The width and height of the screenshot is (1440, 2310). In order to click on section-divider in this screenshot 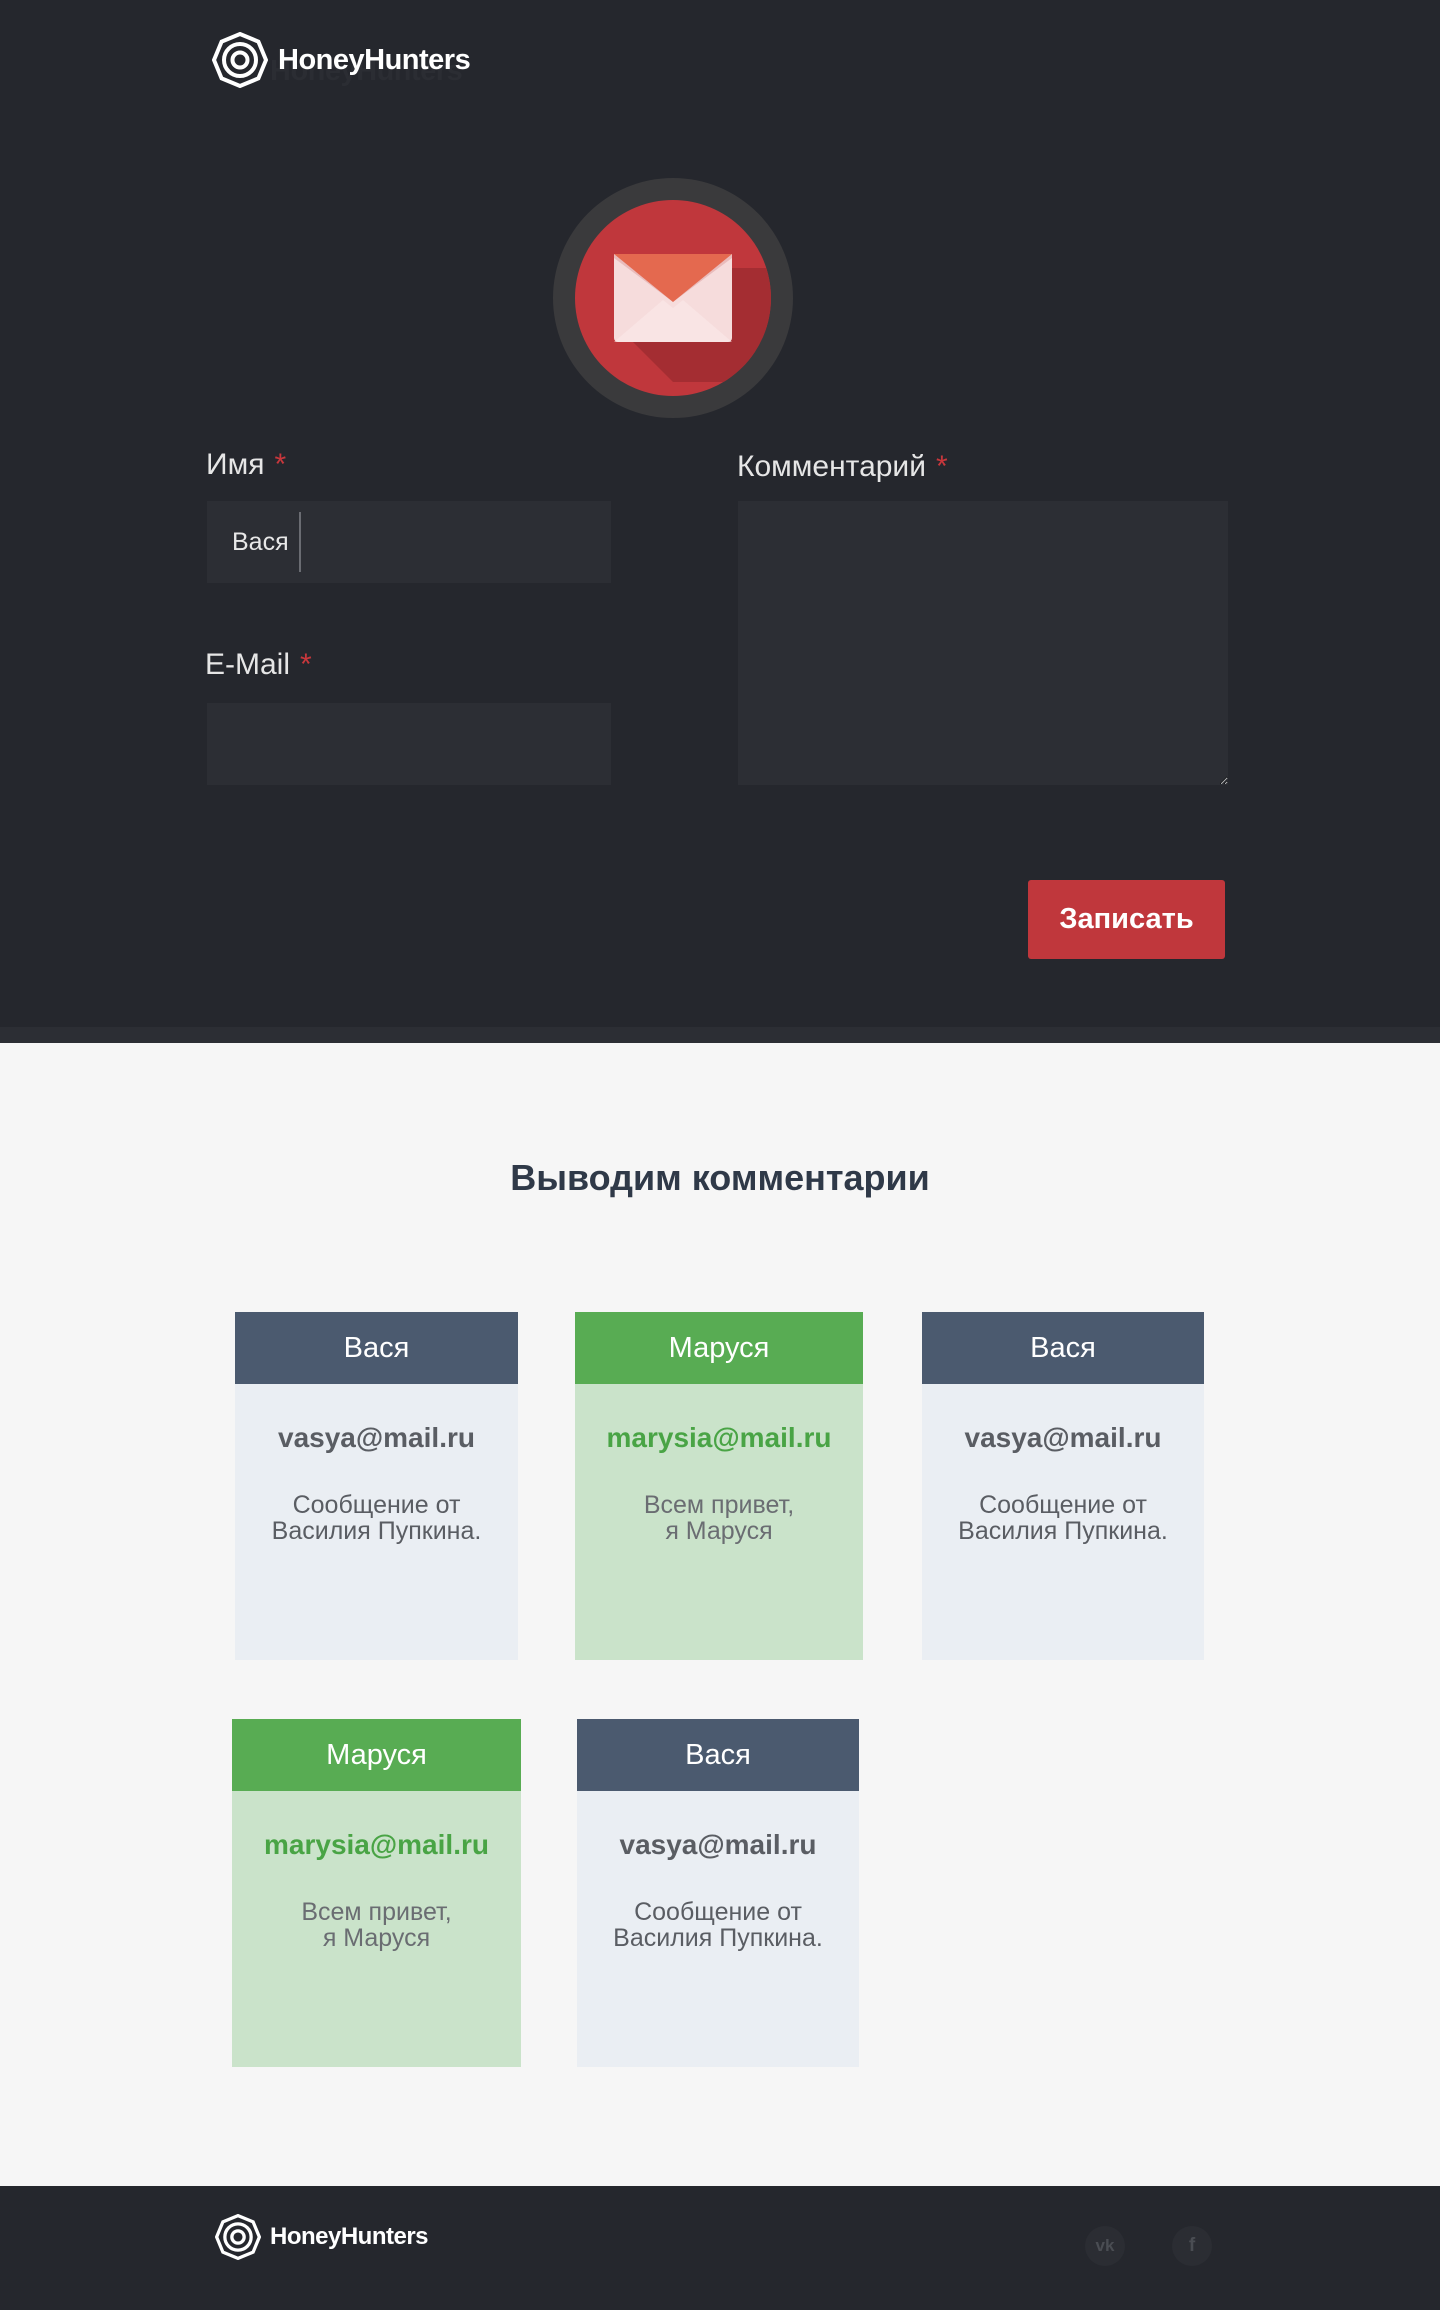, I will do `click(720, 1035)`.